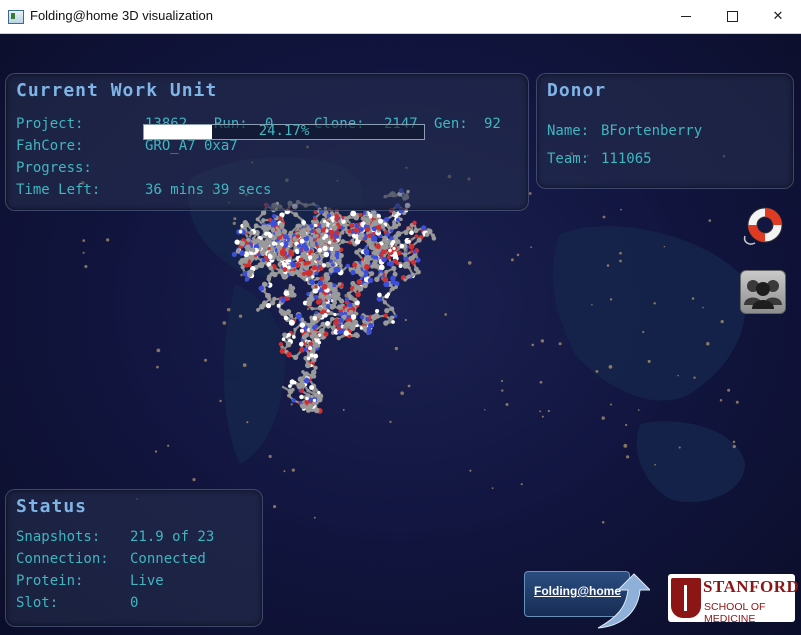  I want to click on people-group-icon, so click(763, 292).